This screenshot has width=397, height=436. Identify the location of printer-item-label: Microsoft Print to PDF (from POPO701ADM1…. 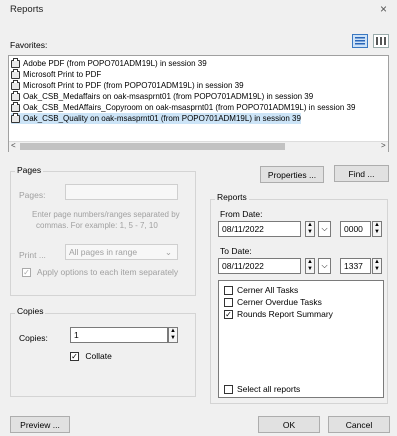
(133, 85).